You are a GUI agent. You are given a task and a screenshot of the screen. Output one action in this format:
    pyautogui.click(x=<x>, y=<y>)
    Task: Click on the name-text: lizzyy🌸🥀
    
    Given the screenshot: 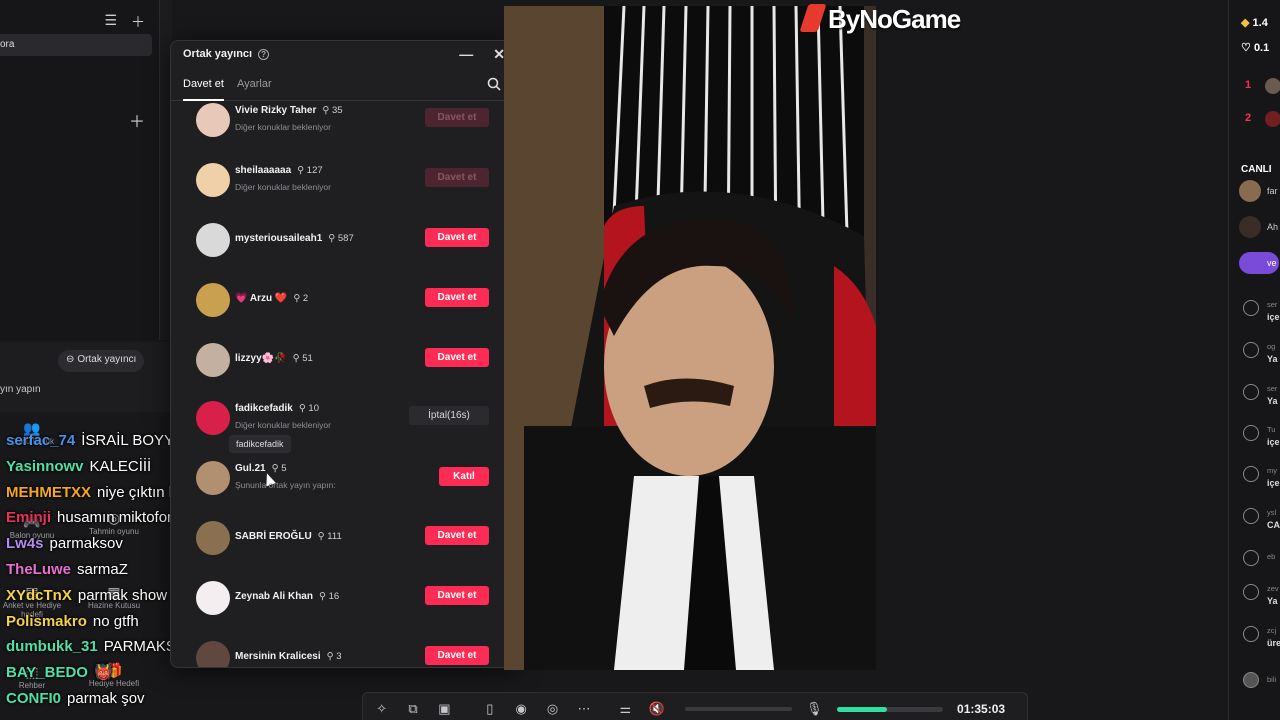 What is the action you would take?
    pyautogui.click(x=261, y=358)
    